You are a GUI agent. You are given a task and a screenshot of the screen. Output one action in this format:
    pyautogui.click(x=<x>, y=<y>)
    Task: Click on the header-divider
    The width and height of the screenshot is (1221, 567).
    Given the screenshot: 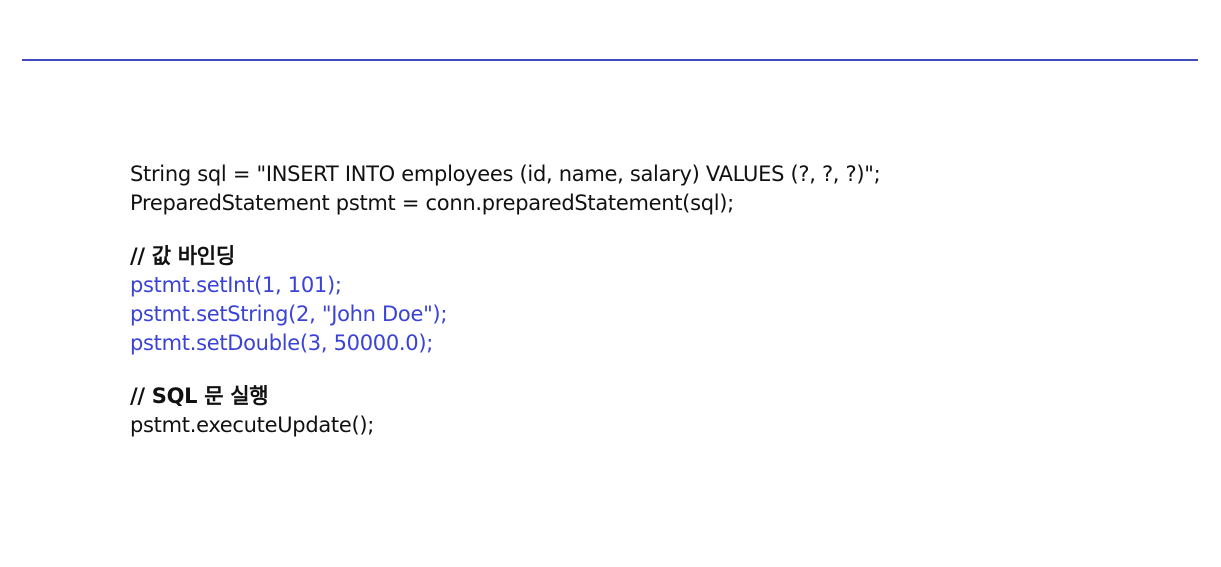 What is the action you would take?
    pyautogui.click(x=610, y=60)
    